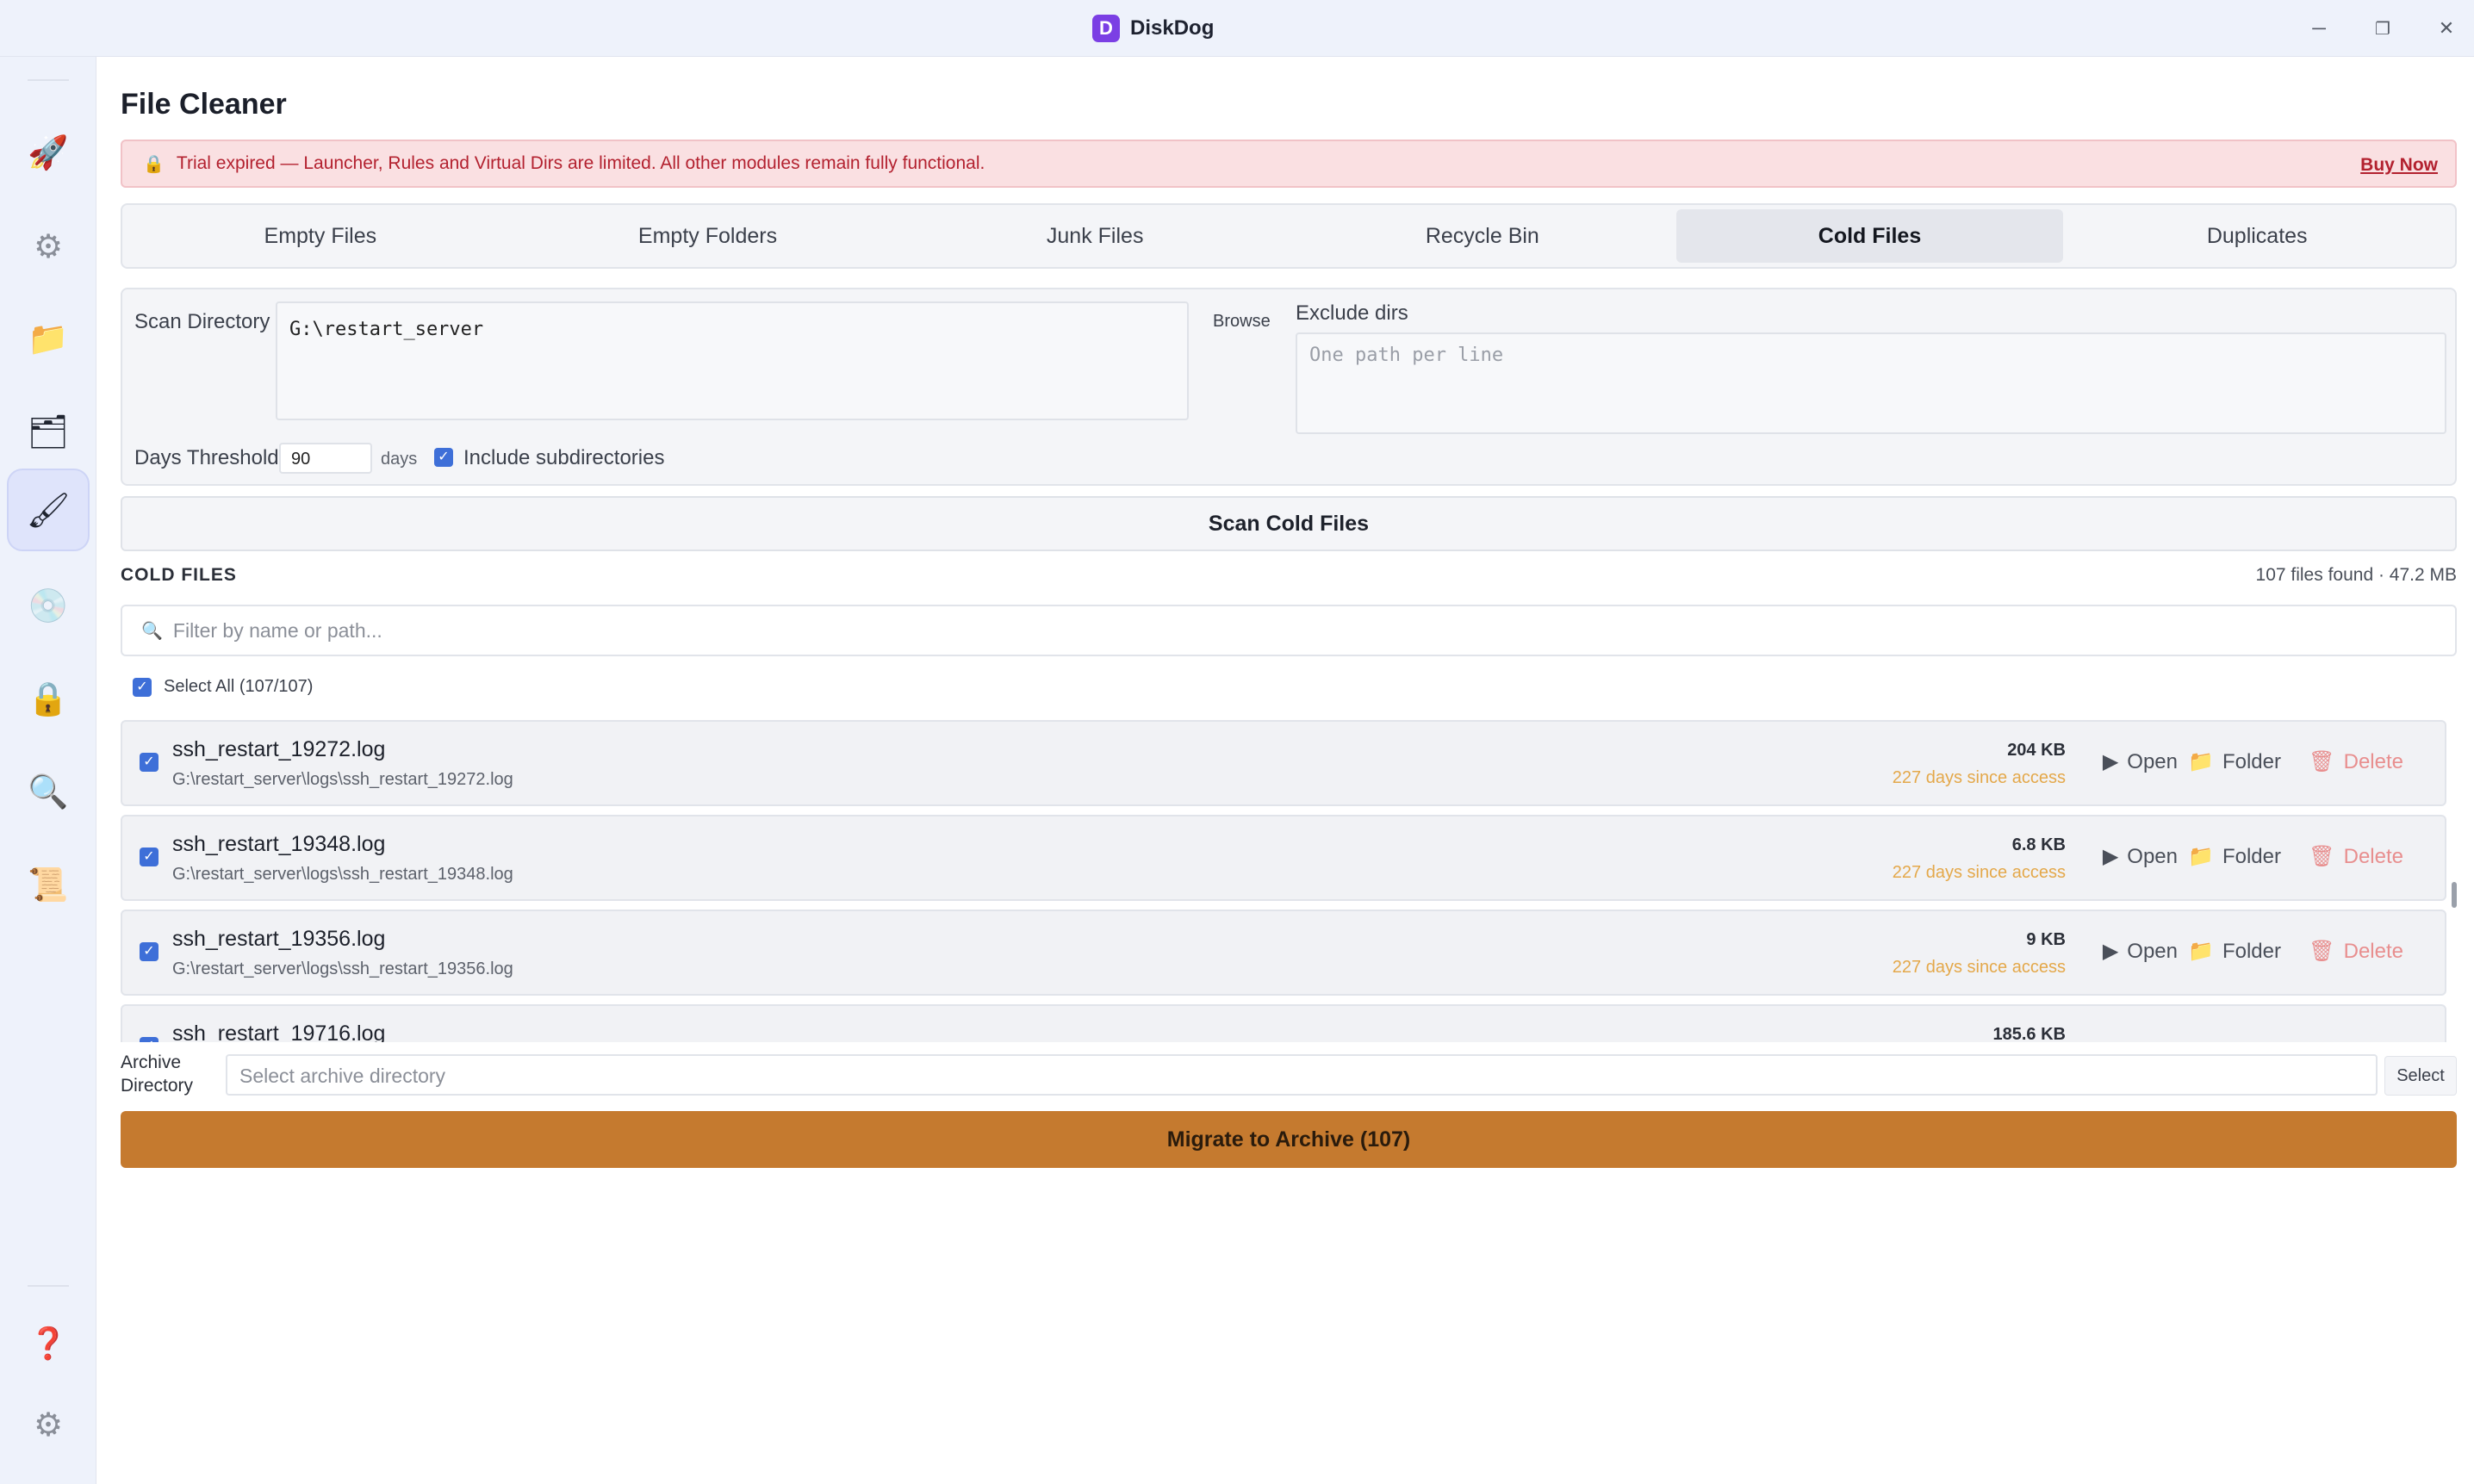  Describe the element at coordinates (1173, 28) in the screenshot. I see `app-name: DiskDog` at that location.